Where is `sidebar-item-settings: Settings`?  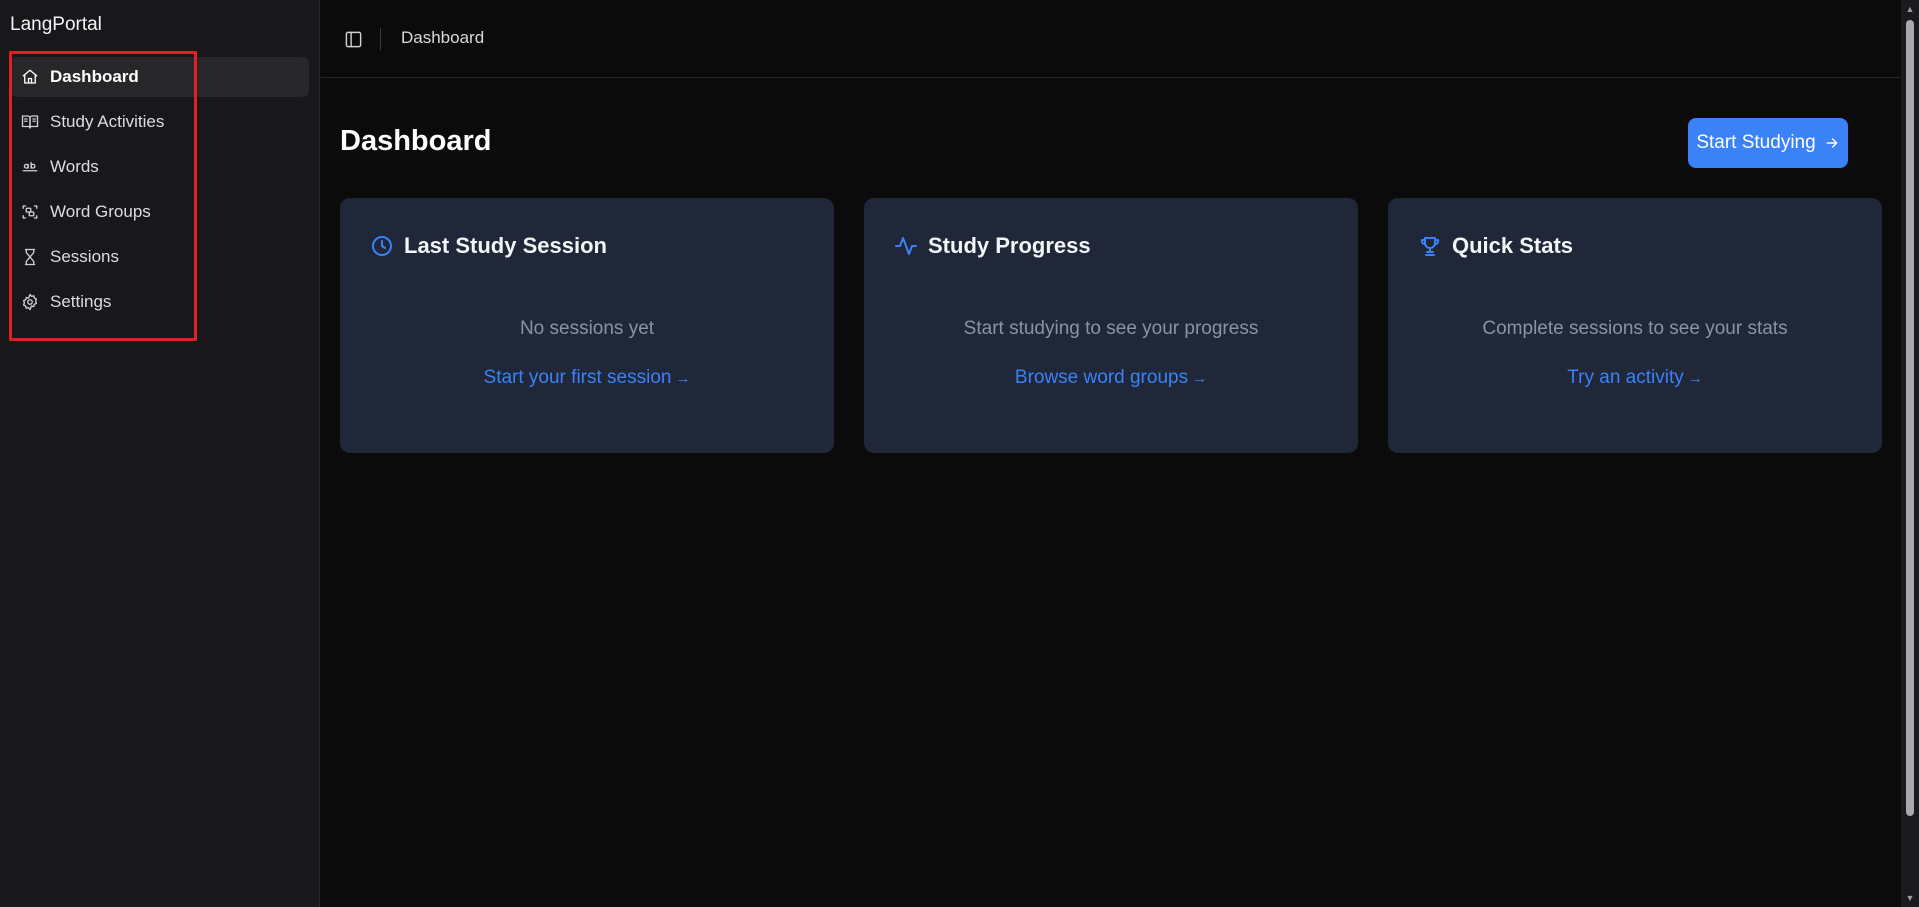 sidebar-item-settings: Settings is located at coordinates (159, 302).